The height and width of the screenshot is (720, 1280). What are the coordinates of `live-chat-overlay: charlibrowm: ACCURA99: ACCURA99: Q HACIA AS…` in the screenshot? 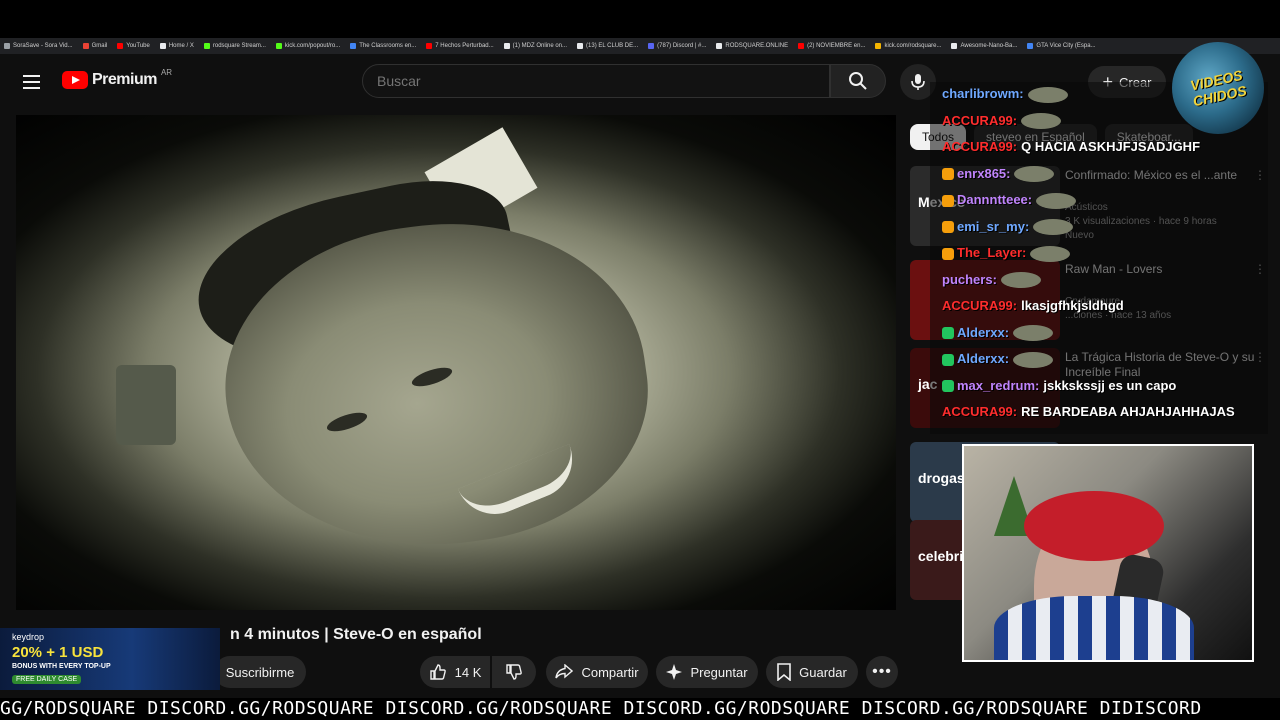 It's located at (1099, 258).